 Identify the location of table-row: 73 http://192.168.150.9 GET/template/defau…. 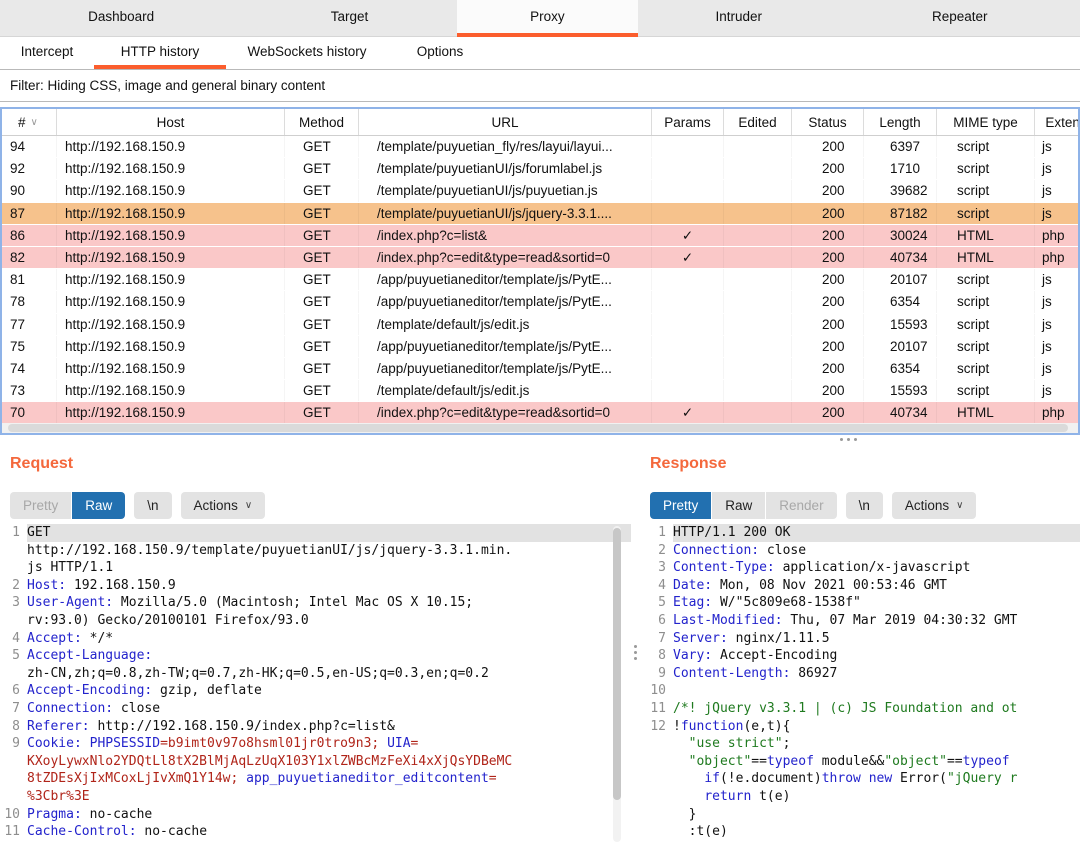
(540, 391).